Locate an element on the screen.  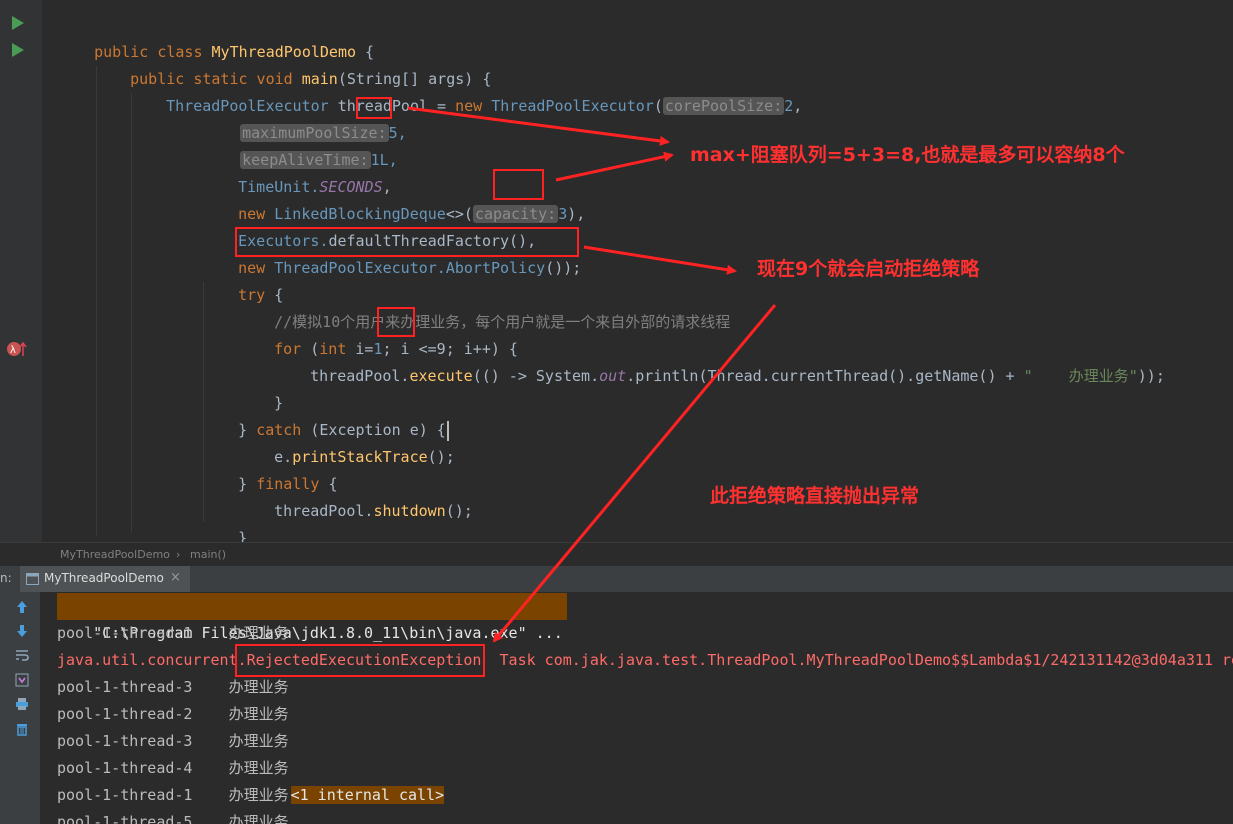
arrow-policy-to-note is located at coordinates (660, 260).